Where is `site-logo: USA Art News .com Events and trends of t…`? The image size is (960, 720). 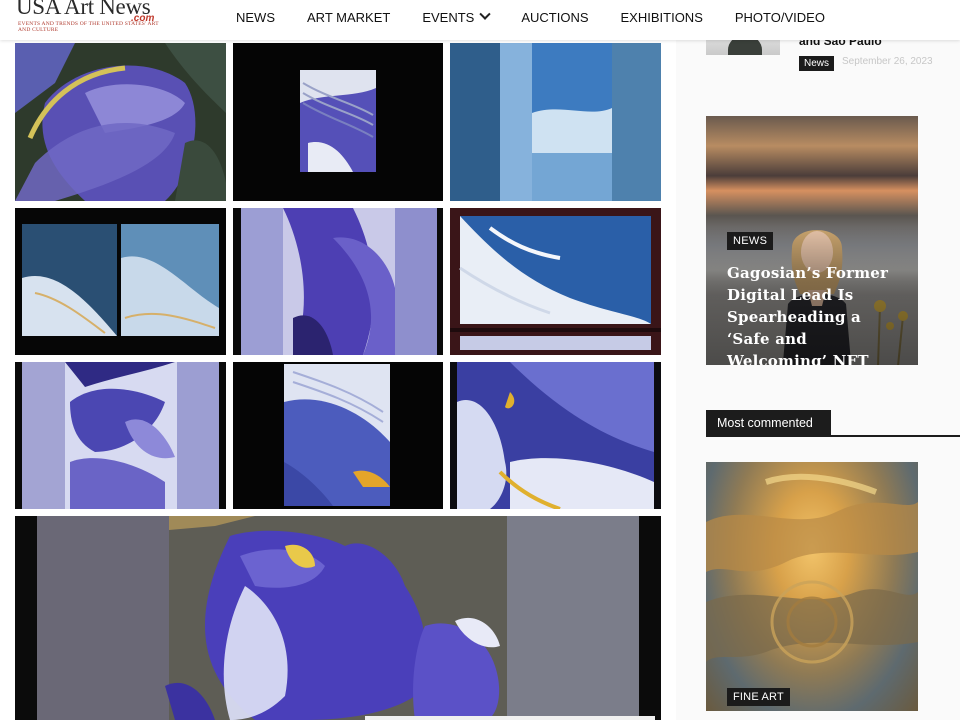 site-logo: USA Art News .com Events and trends of t… is located at coordinates (96, 18).